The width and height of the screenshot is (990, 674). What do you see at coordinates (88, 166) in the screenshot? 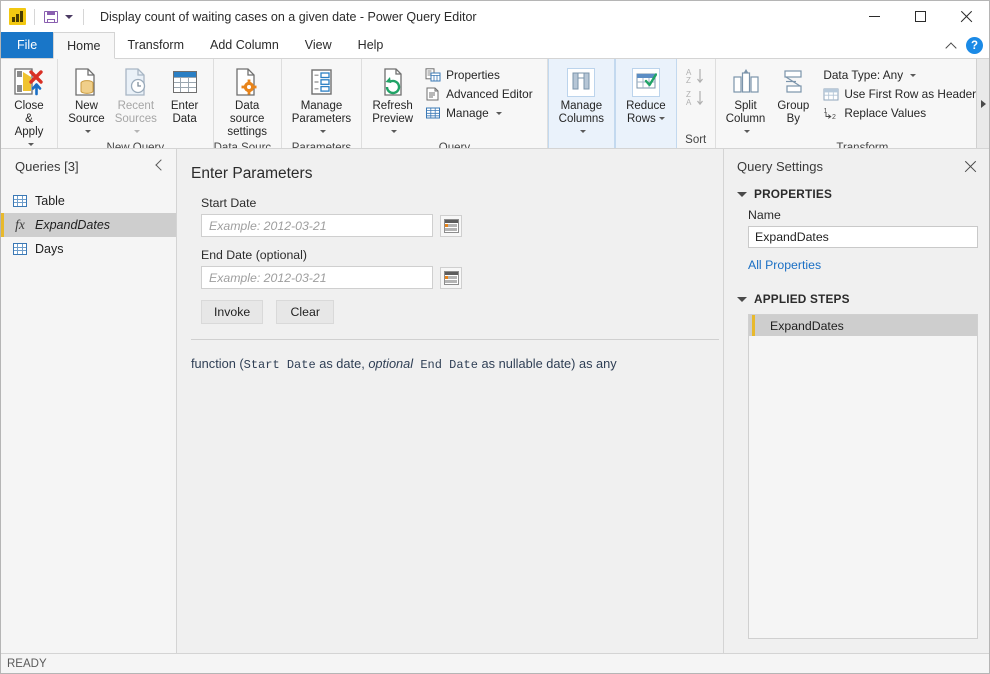
I see `queries-pane-header: Queries [3]` at bounding box center [88, 166].